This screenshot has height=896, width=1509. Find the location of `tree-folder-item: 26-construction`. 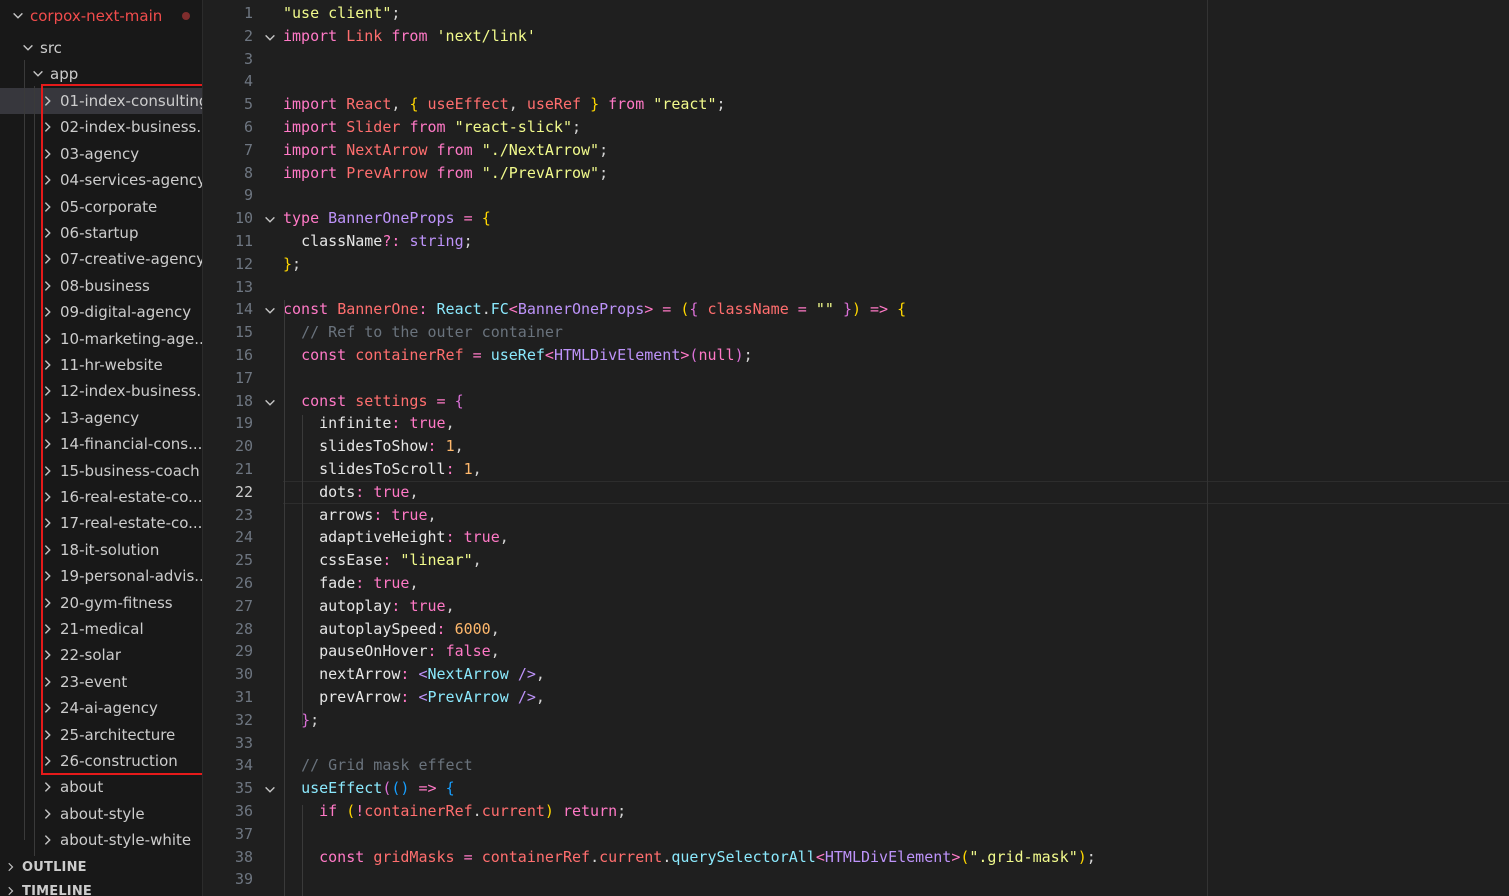

tree-folder-item: 26-construction is located at coordinates (101, 761).